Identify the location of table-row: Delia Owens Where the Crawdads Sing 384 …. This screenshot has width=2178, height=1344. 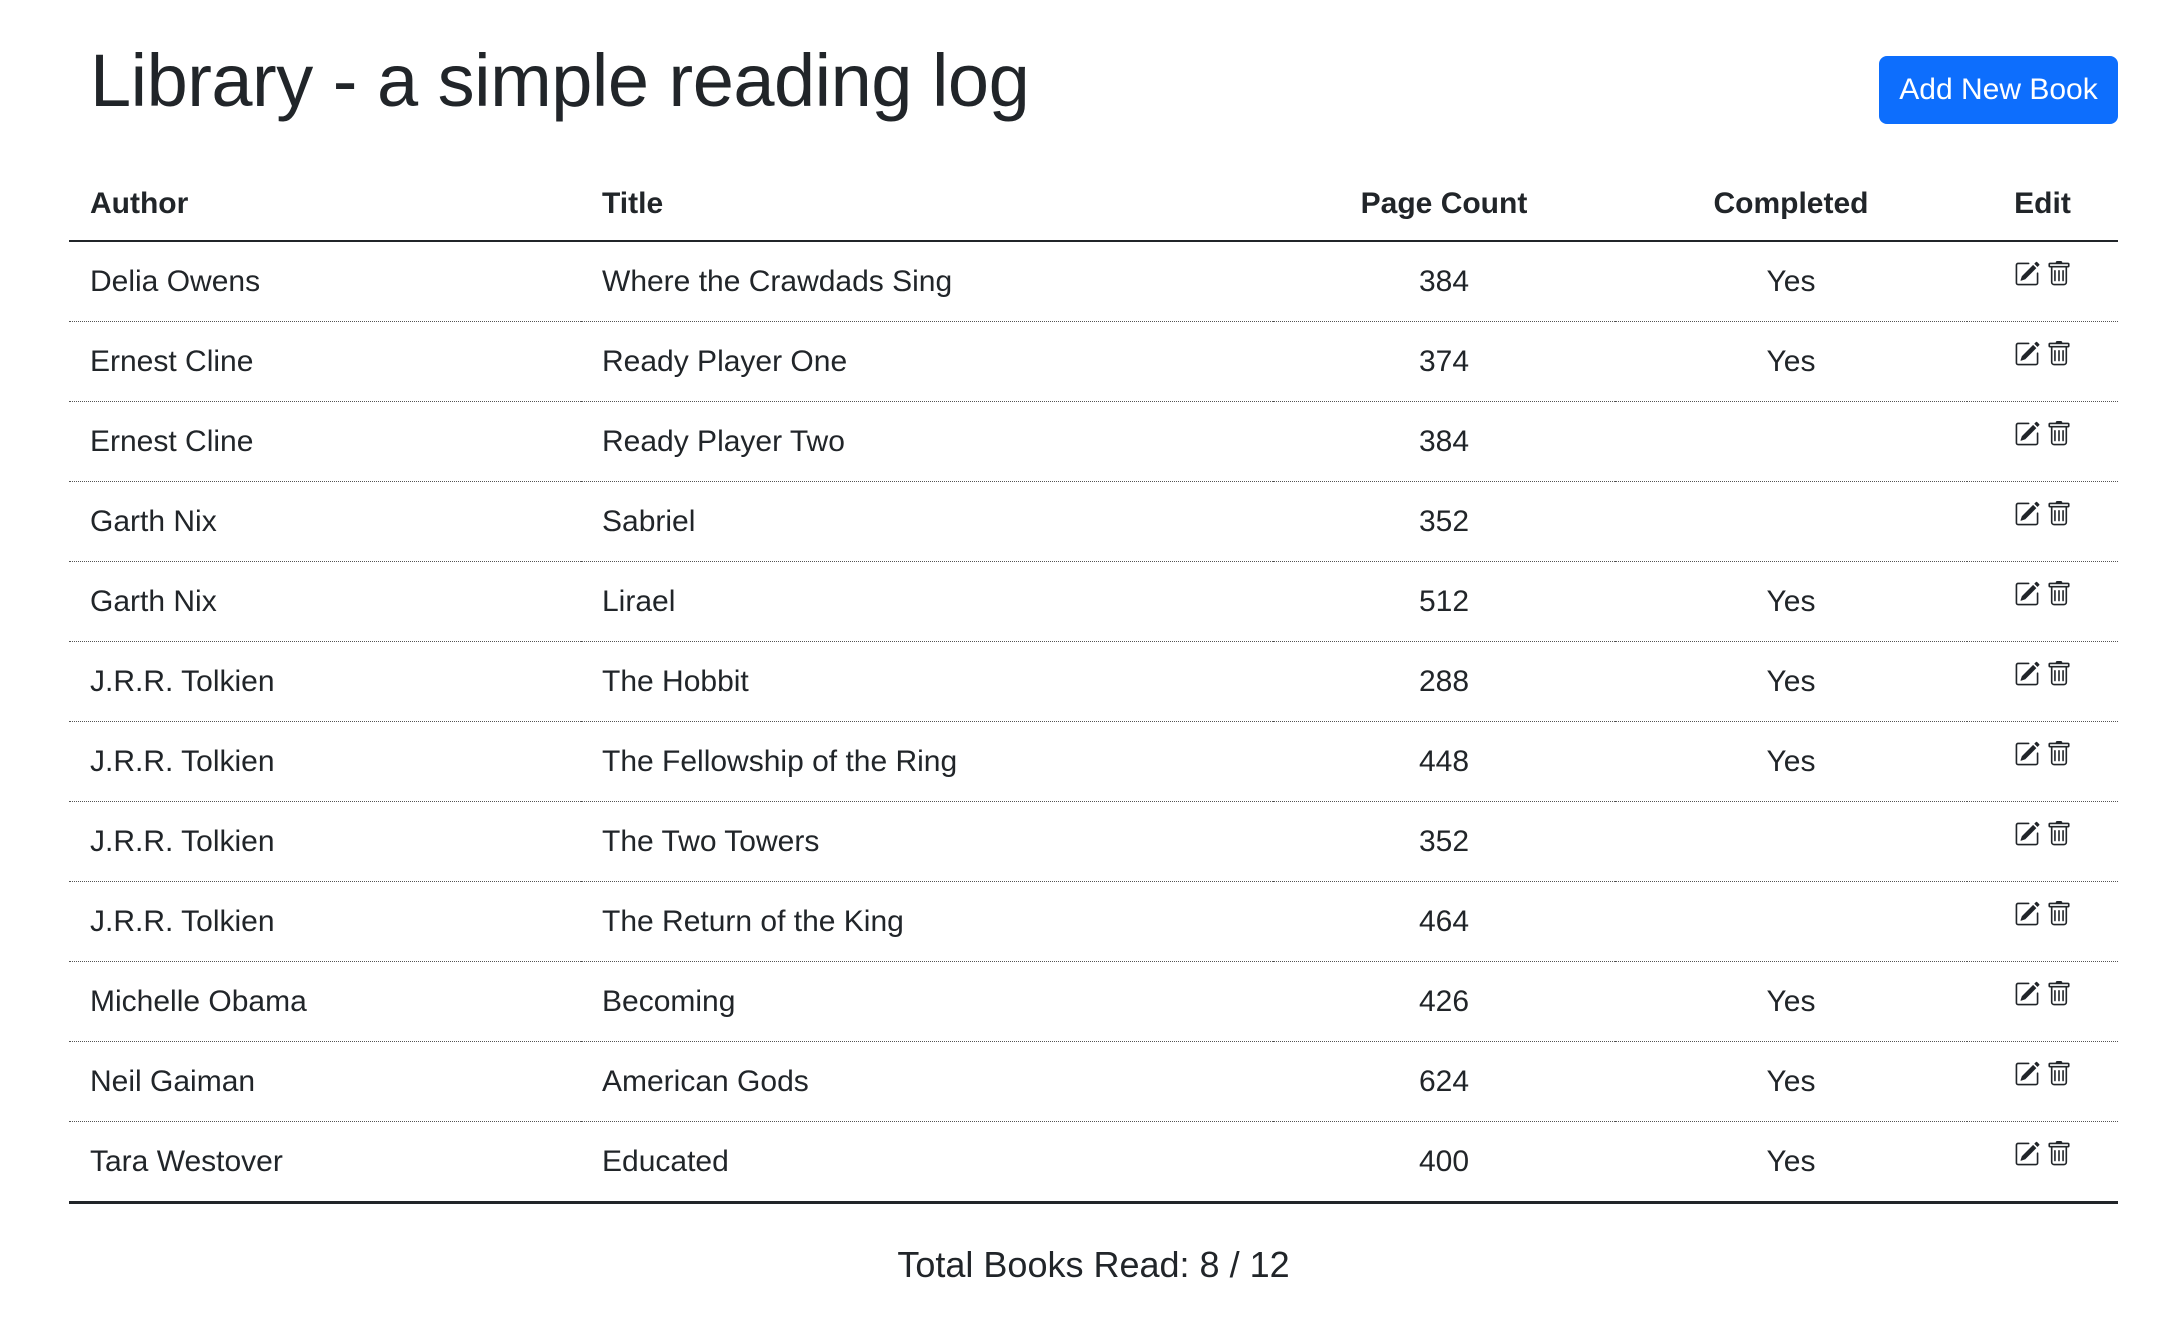
(1093, 281).